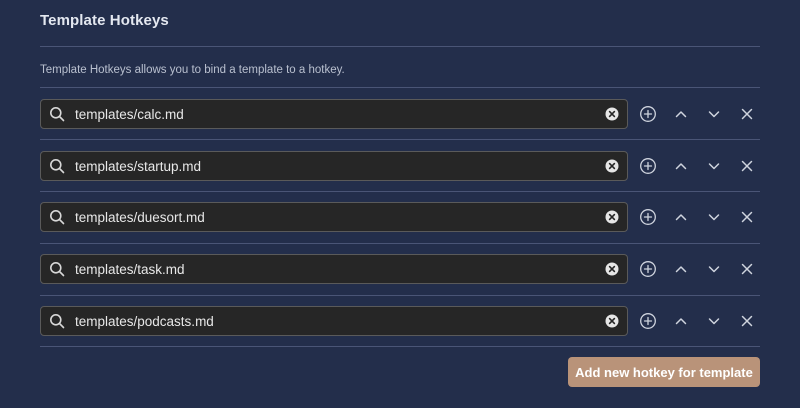 The height and width of the screenshot is (408, 800). Describe the element at coordinates (400, 87) in the screenshot. I see `description-divider` at that location.